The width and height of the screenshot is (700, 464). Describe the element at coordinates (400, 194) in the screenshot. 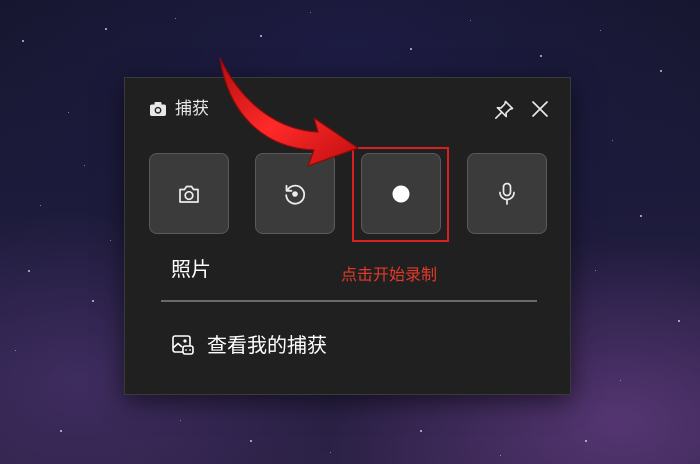

I see `record-button-highlight` at that location.